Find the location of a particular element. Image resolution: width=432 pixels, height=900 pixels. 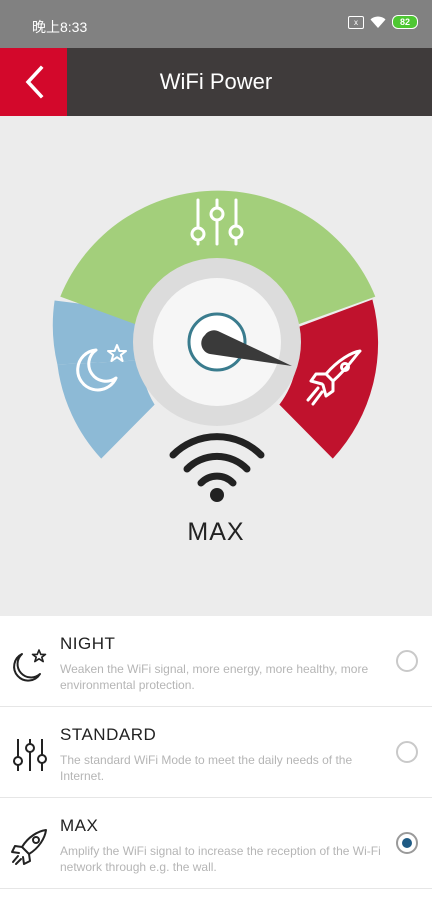

wifi-signal-icon is located at coordinates (217, 467).